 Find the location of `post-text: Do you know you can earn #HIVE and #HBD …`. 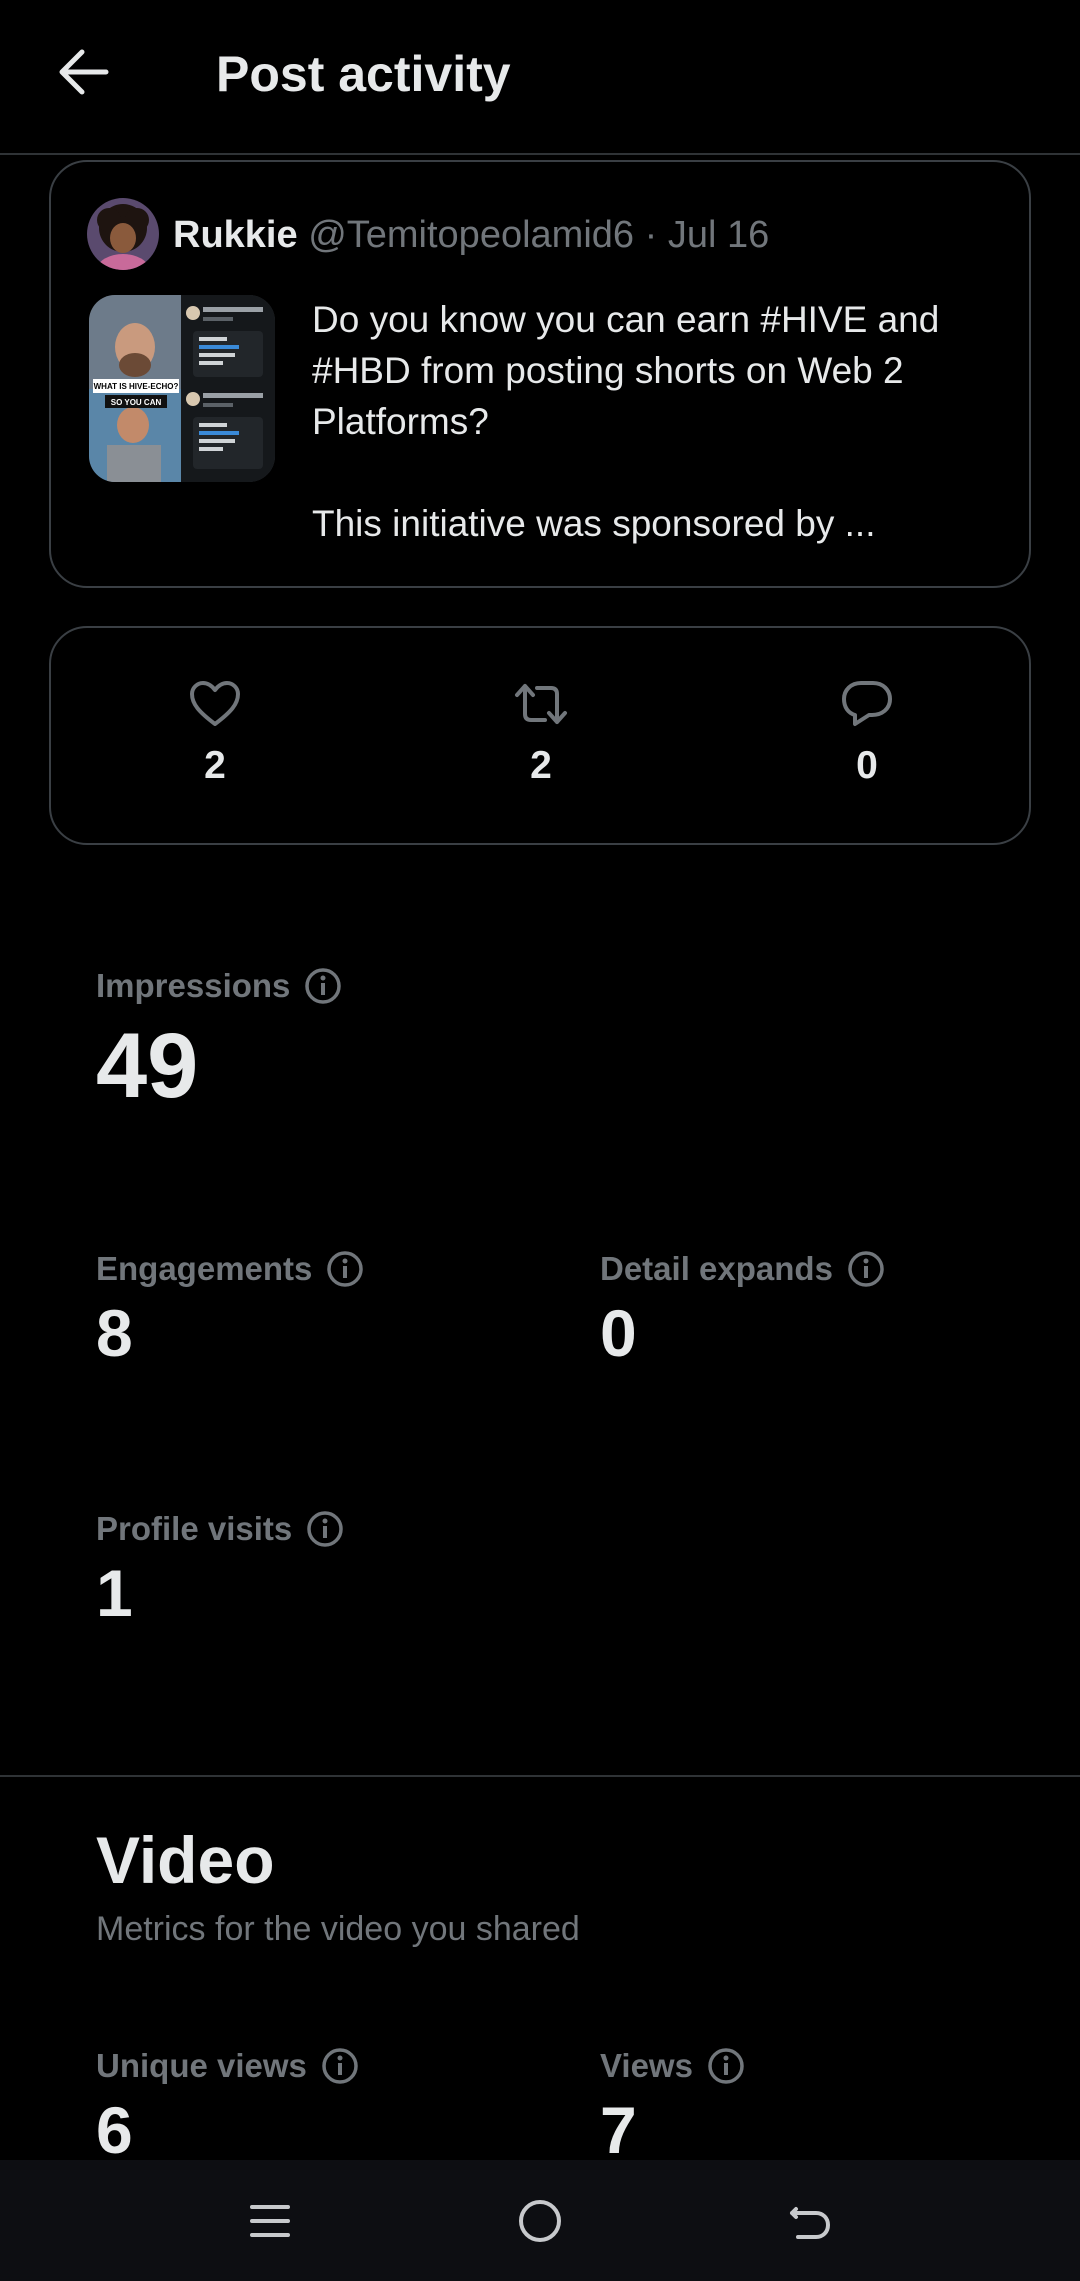

post-text: Do you know you can earn #HIVE and #HBD … is located at coordinates (657, 421).